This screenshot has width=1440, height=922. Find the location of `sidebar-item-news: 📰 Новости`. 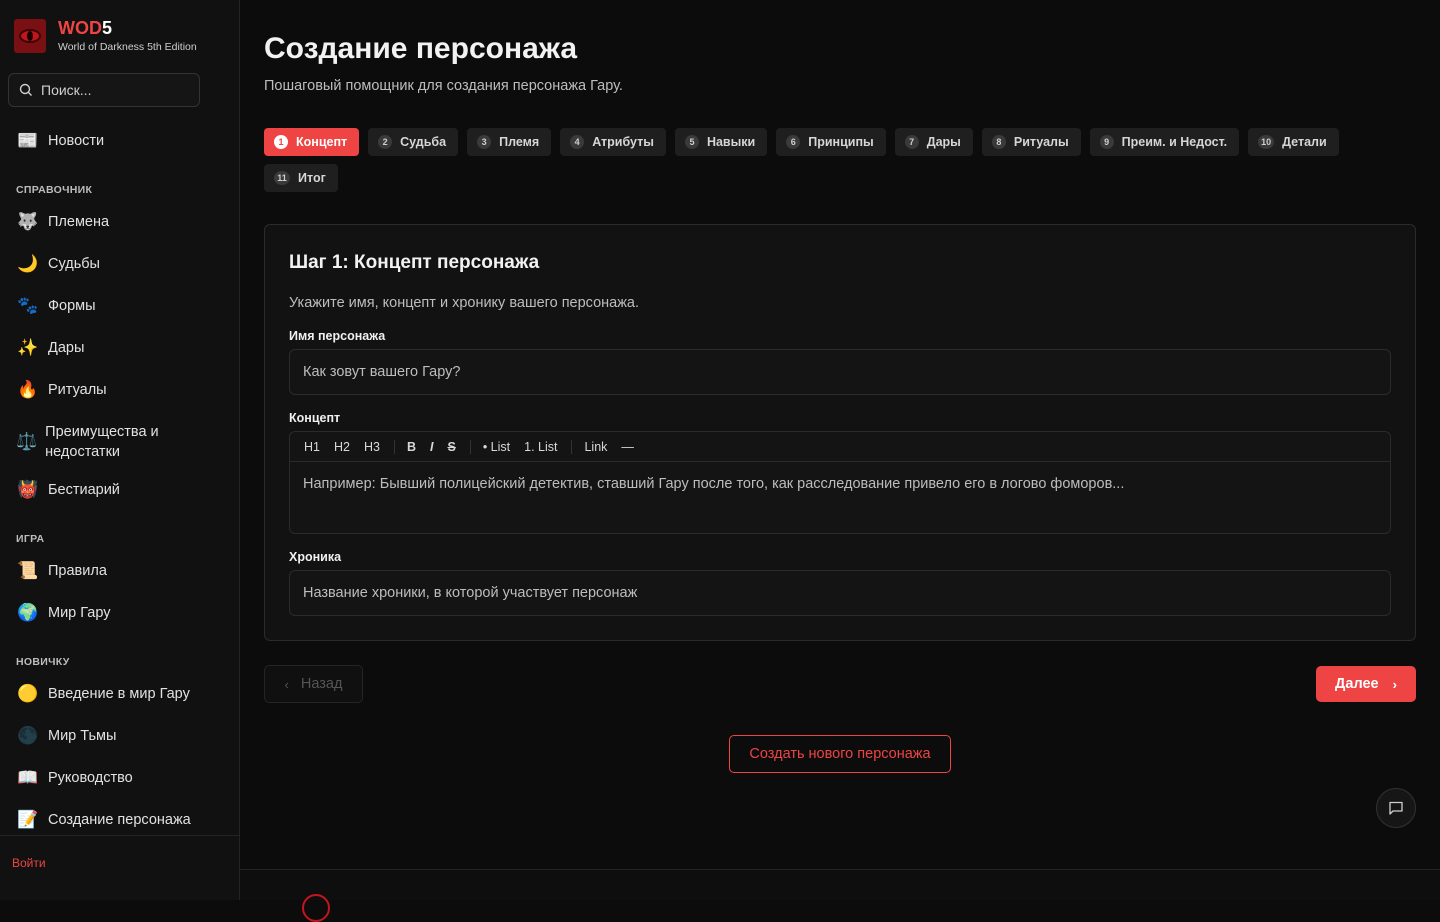

sidebar-item-news: 📰 Новости is located at coordinates (60, 141).